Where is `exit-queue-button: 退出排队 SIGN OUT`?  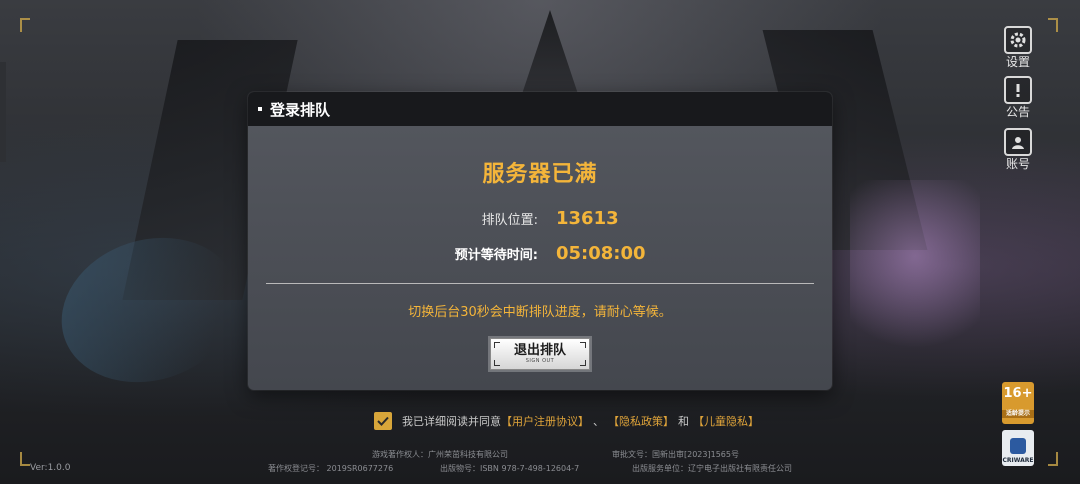 exit-queue-button: 退出排队 SIGN OUT is located at coordinates (540, 354).